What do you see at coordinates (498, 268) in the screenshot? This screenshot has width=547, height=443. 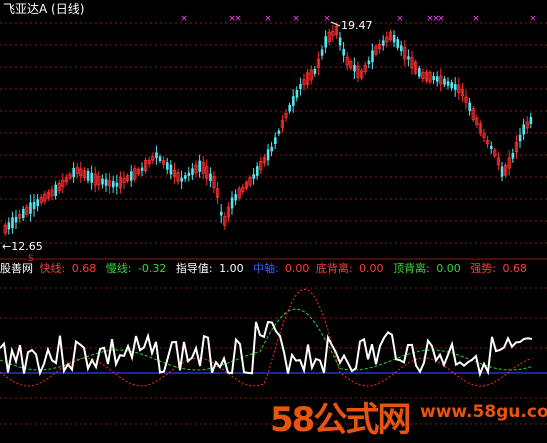 I see `strength-readout: 强势: 0.68` at bounding box center [498, 268].